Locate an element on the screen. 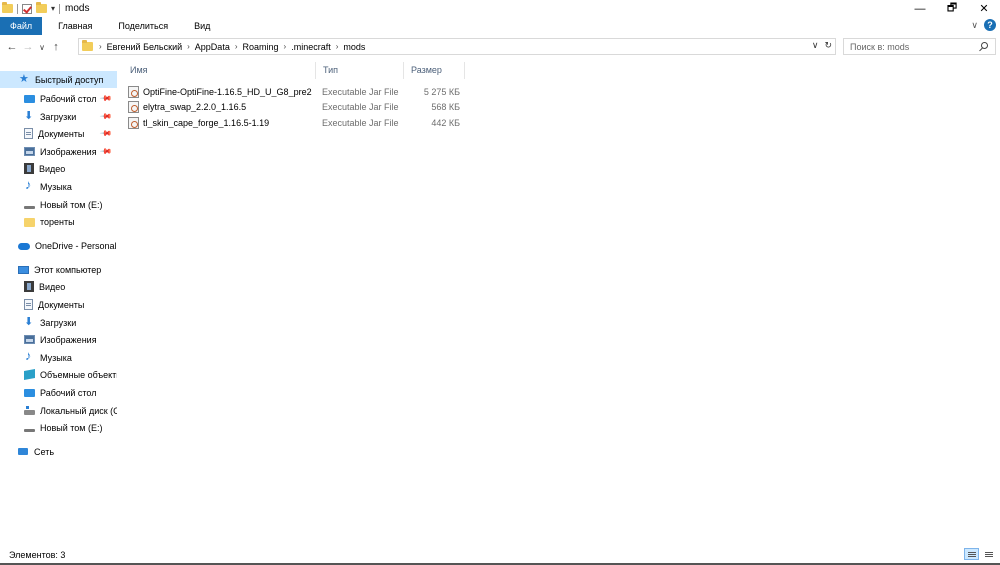 This screenshot has width=1000, height=565. breadcrumb-appdata: AppData is located at coordinates (212, 47).